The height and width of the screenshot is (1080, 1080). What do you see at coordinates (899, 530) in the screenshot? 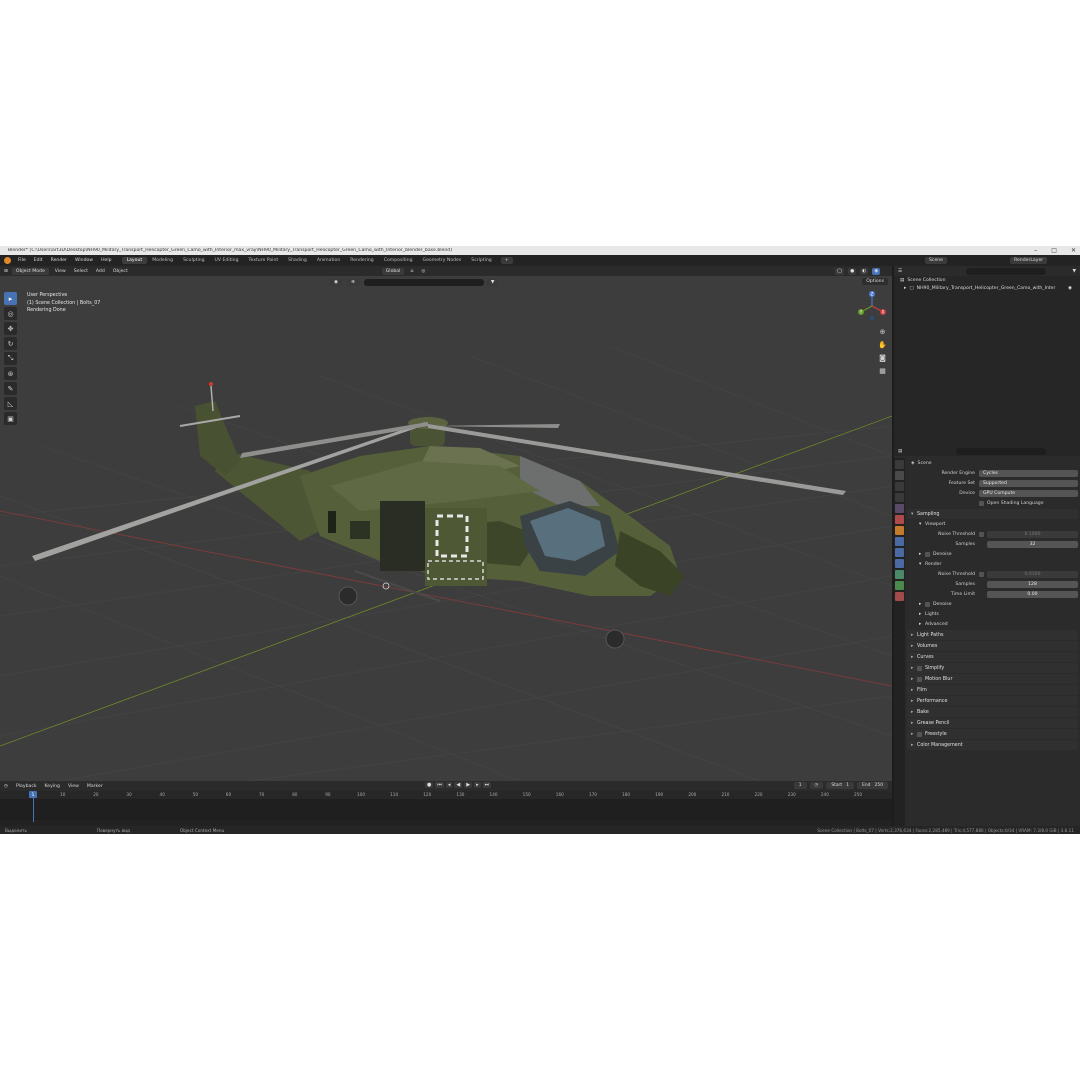
I see `object-tab-icon` at bounding box center [899, 530].